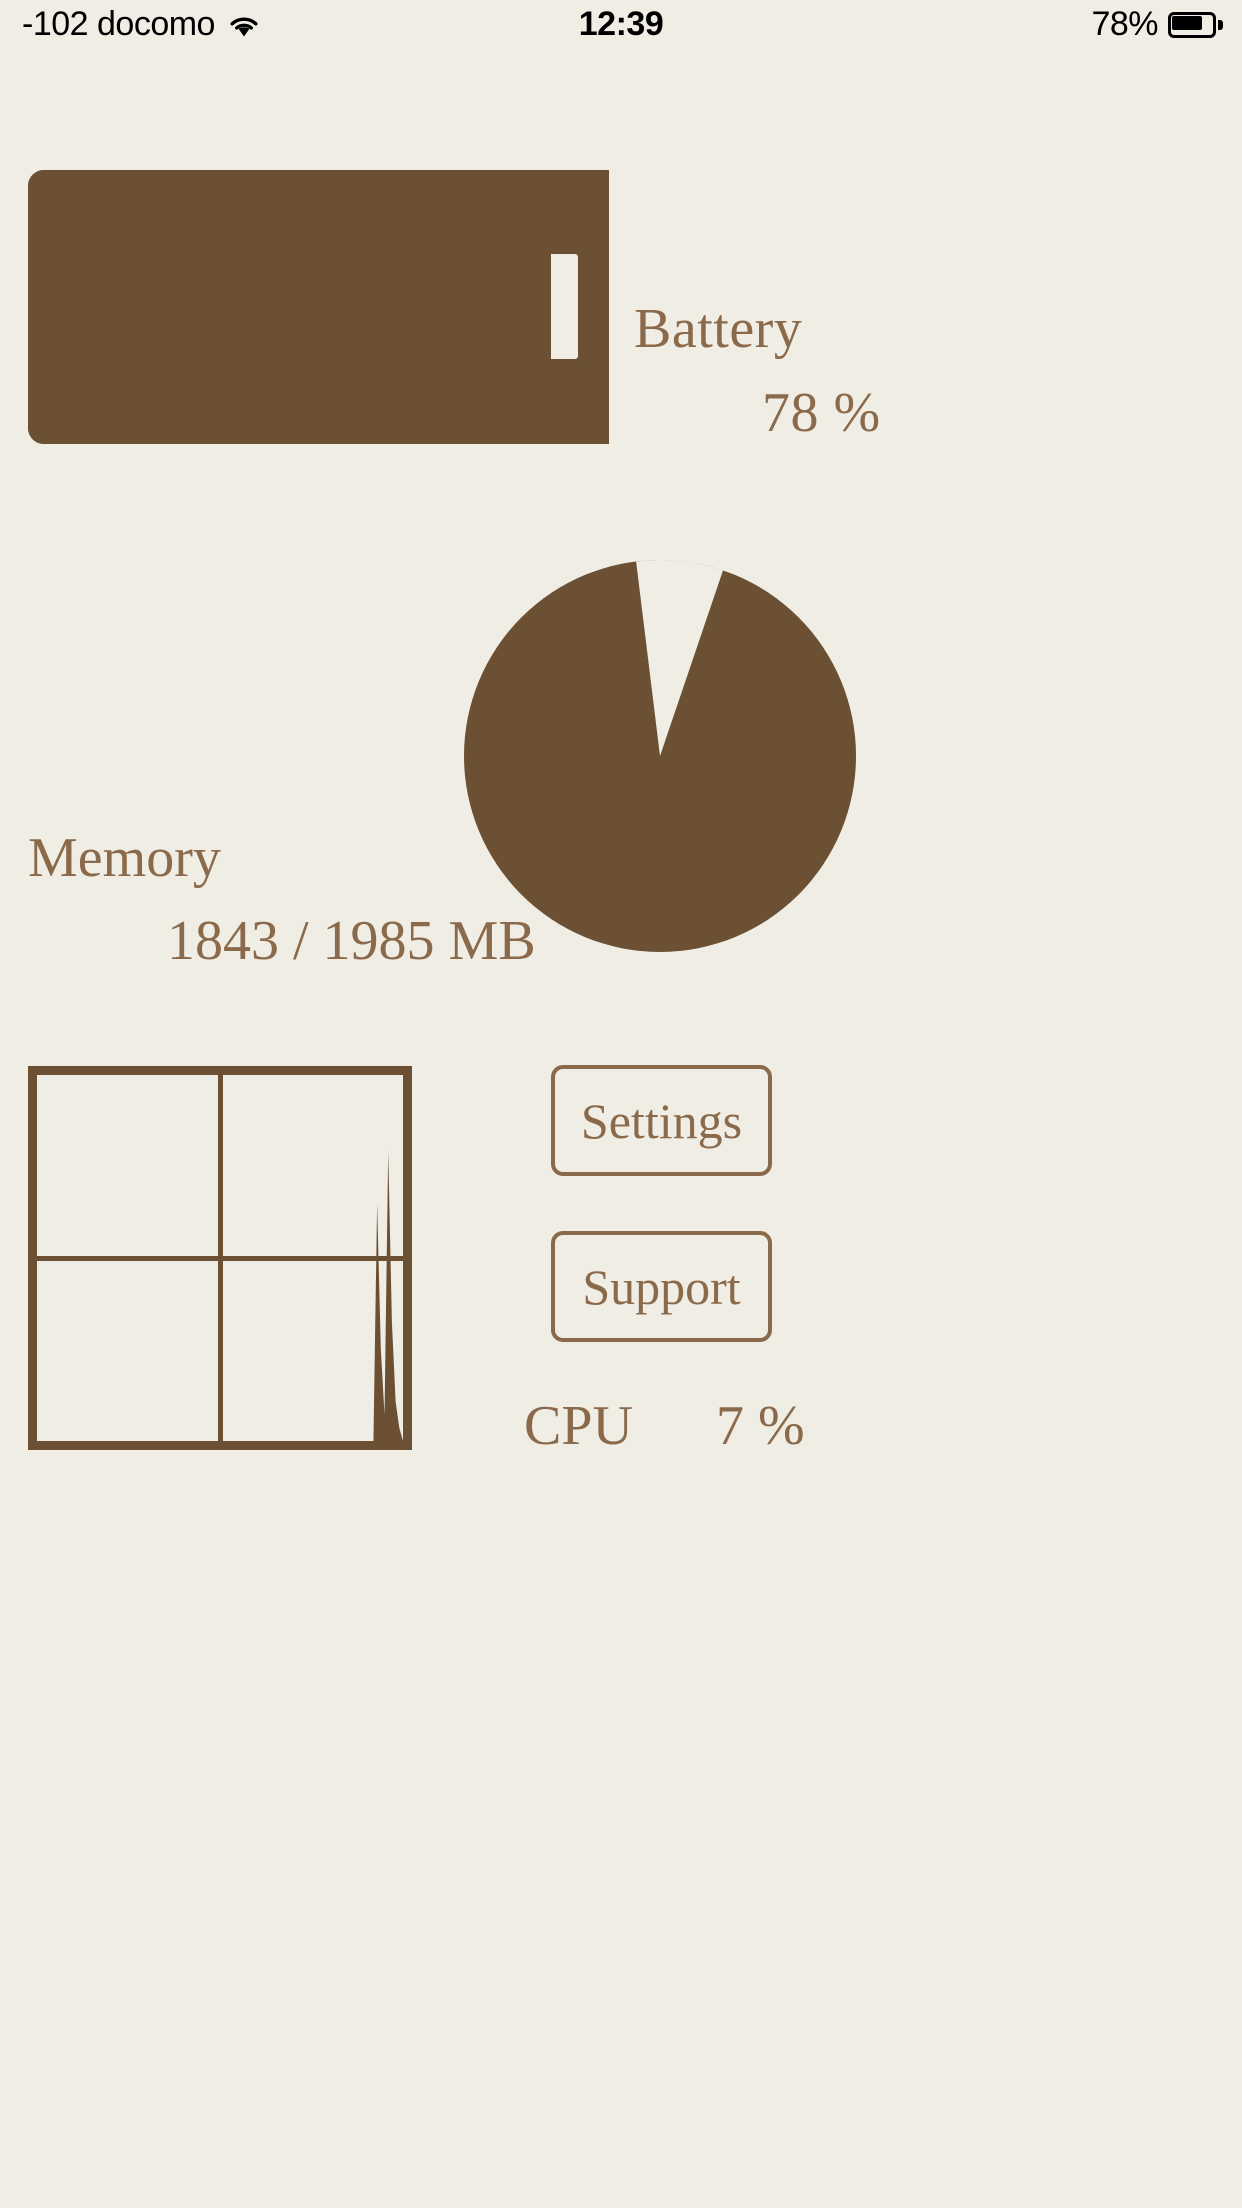 The image size is (1242, 2208). I want to click on battery-terminal-icon, so click(569, 306).